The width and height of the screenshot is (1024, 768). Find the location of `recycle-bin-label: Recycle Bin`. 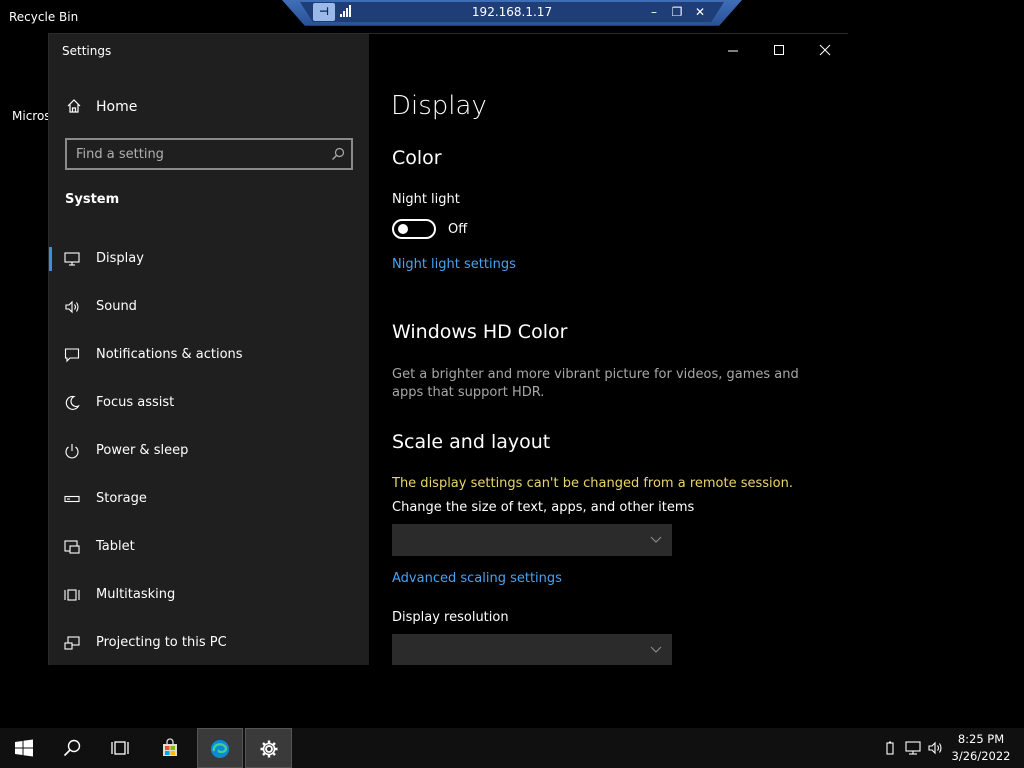

recycle-bin-label: Recycle Bin is located at coordinates (43, 17).